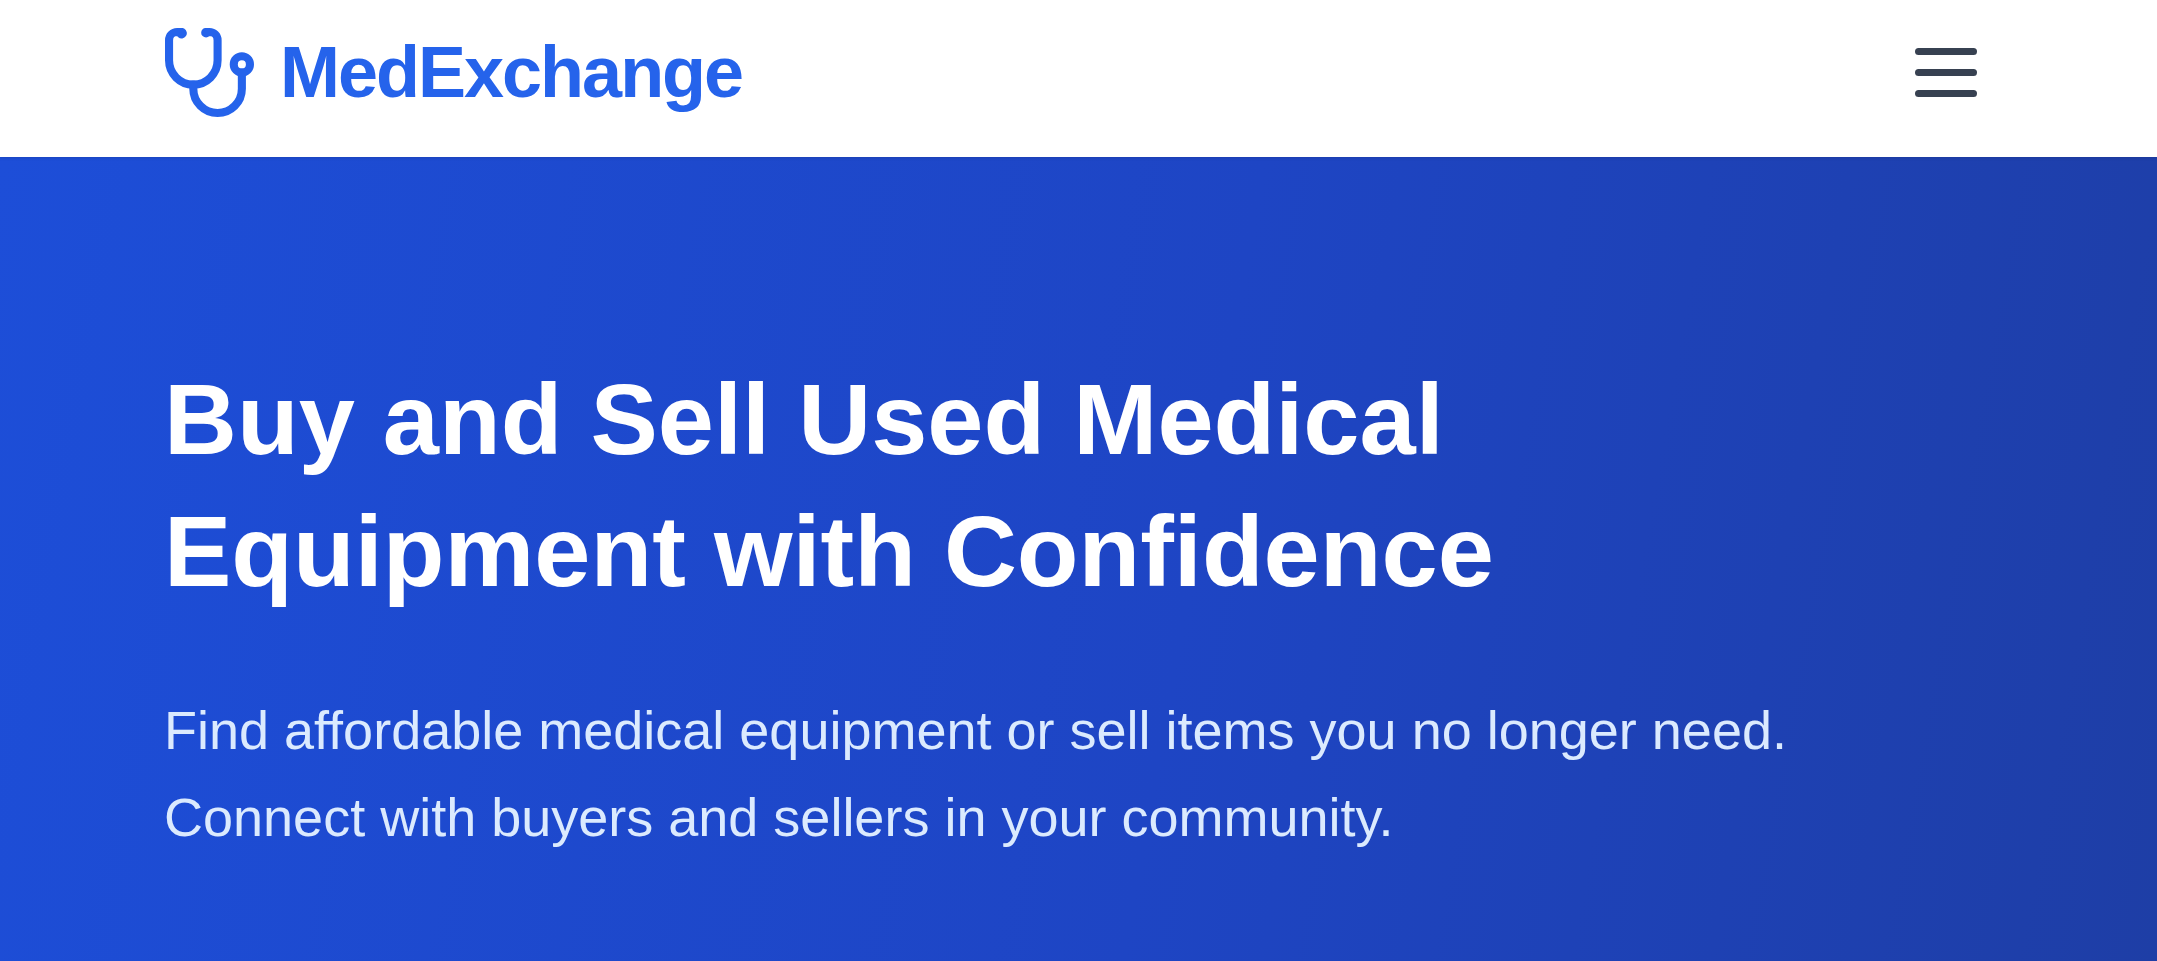 Image resolution: width=2157 pixels, height=961 pixels. I want to click on hero-subtitle: Find affordable medical equipment or sell items you no longer need. Connect with buyers and sellers in your community., so click(976, 774).